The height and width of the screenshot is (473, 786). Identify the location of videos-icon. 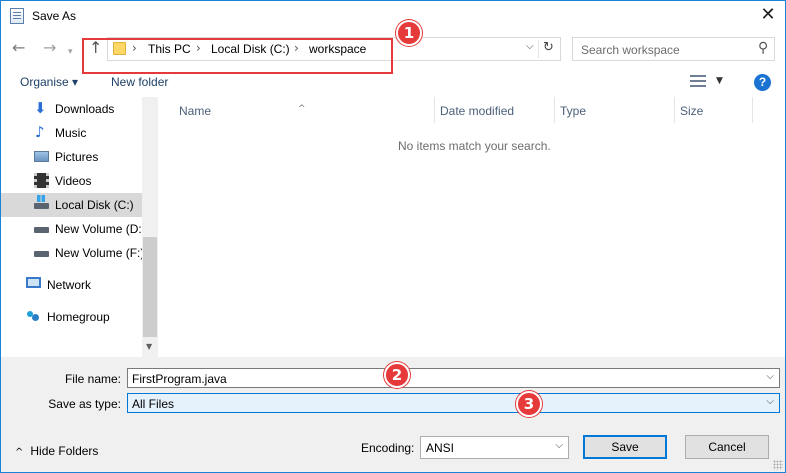
(41, 180).